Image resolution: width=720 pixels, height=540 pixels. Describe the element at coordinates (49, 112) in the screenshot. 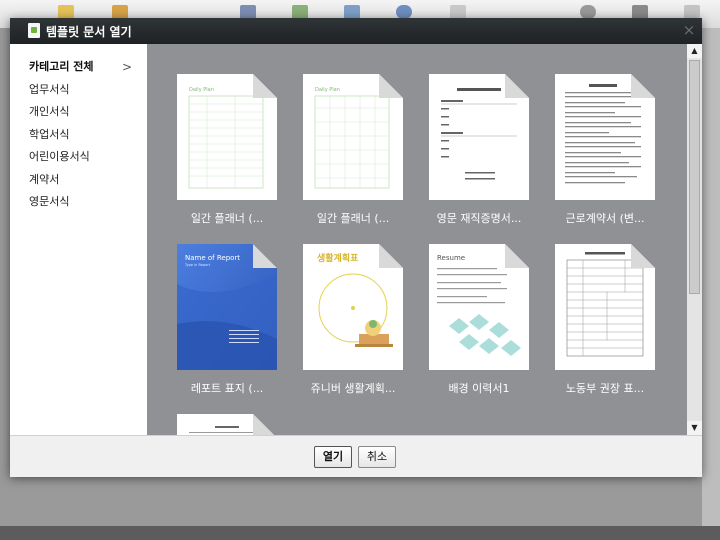

I see `category-personal: 개인서식` at that location.